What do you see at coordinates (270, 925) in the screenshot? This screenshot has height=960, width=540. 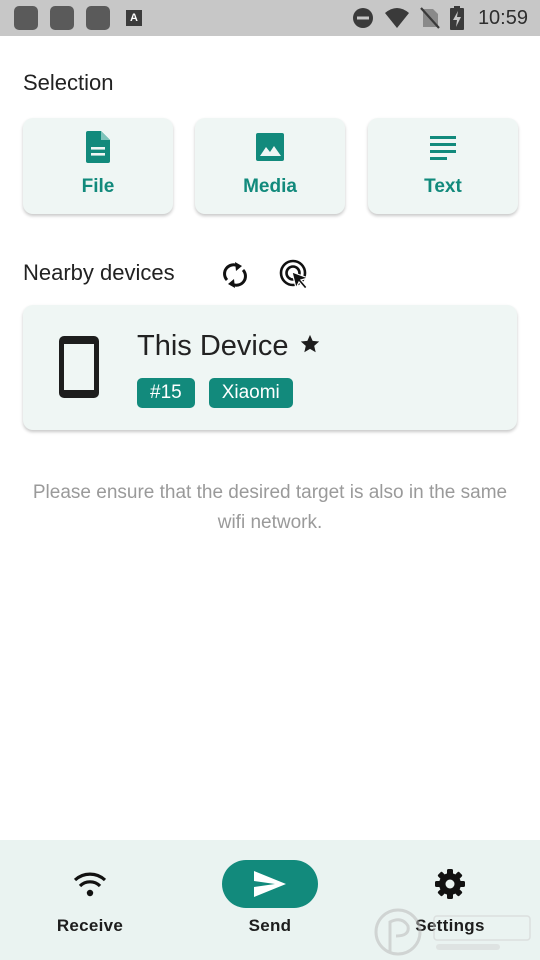 I see `nav-send-label: Send` at bounding box center [270, 925].